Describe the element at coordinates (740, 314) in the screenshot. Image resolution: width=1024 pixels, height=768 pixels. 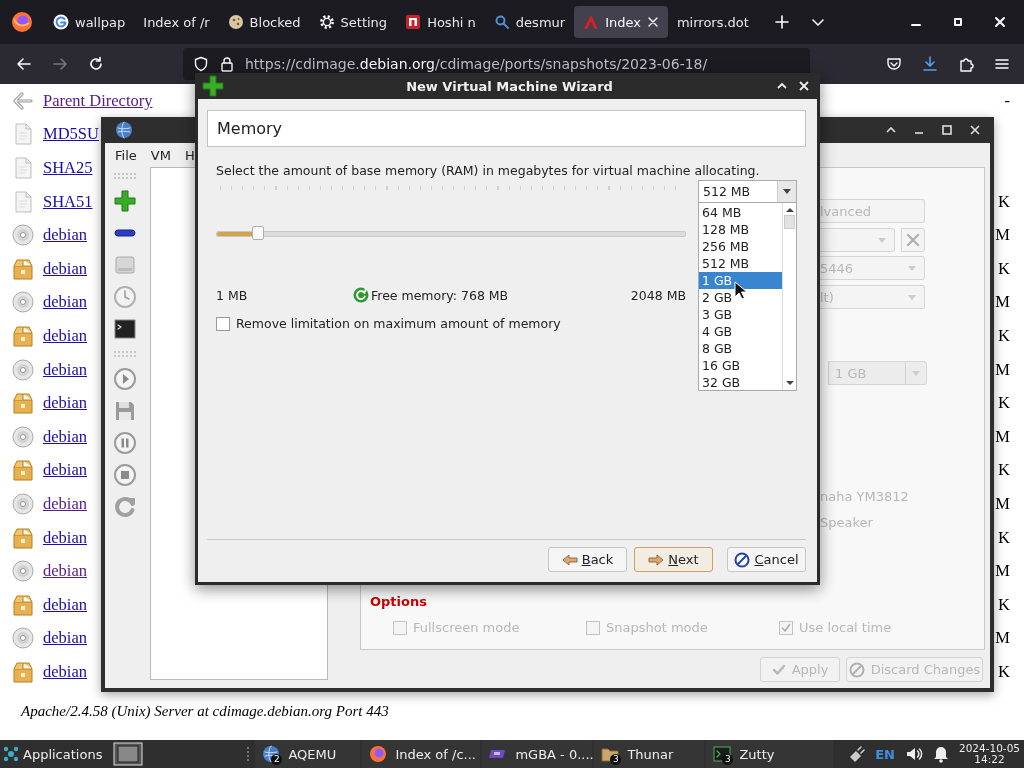
I see `size-option: 3 GB` at that location.